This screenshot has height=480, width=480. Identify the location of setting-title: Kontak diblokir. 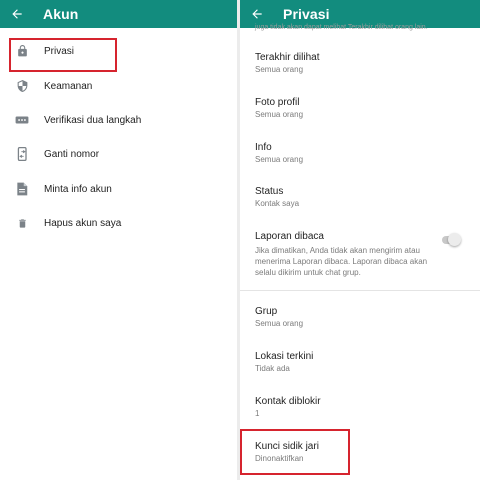
(288, 401).